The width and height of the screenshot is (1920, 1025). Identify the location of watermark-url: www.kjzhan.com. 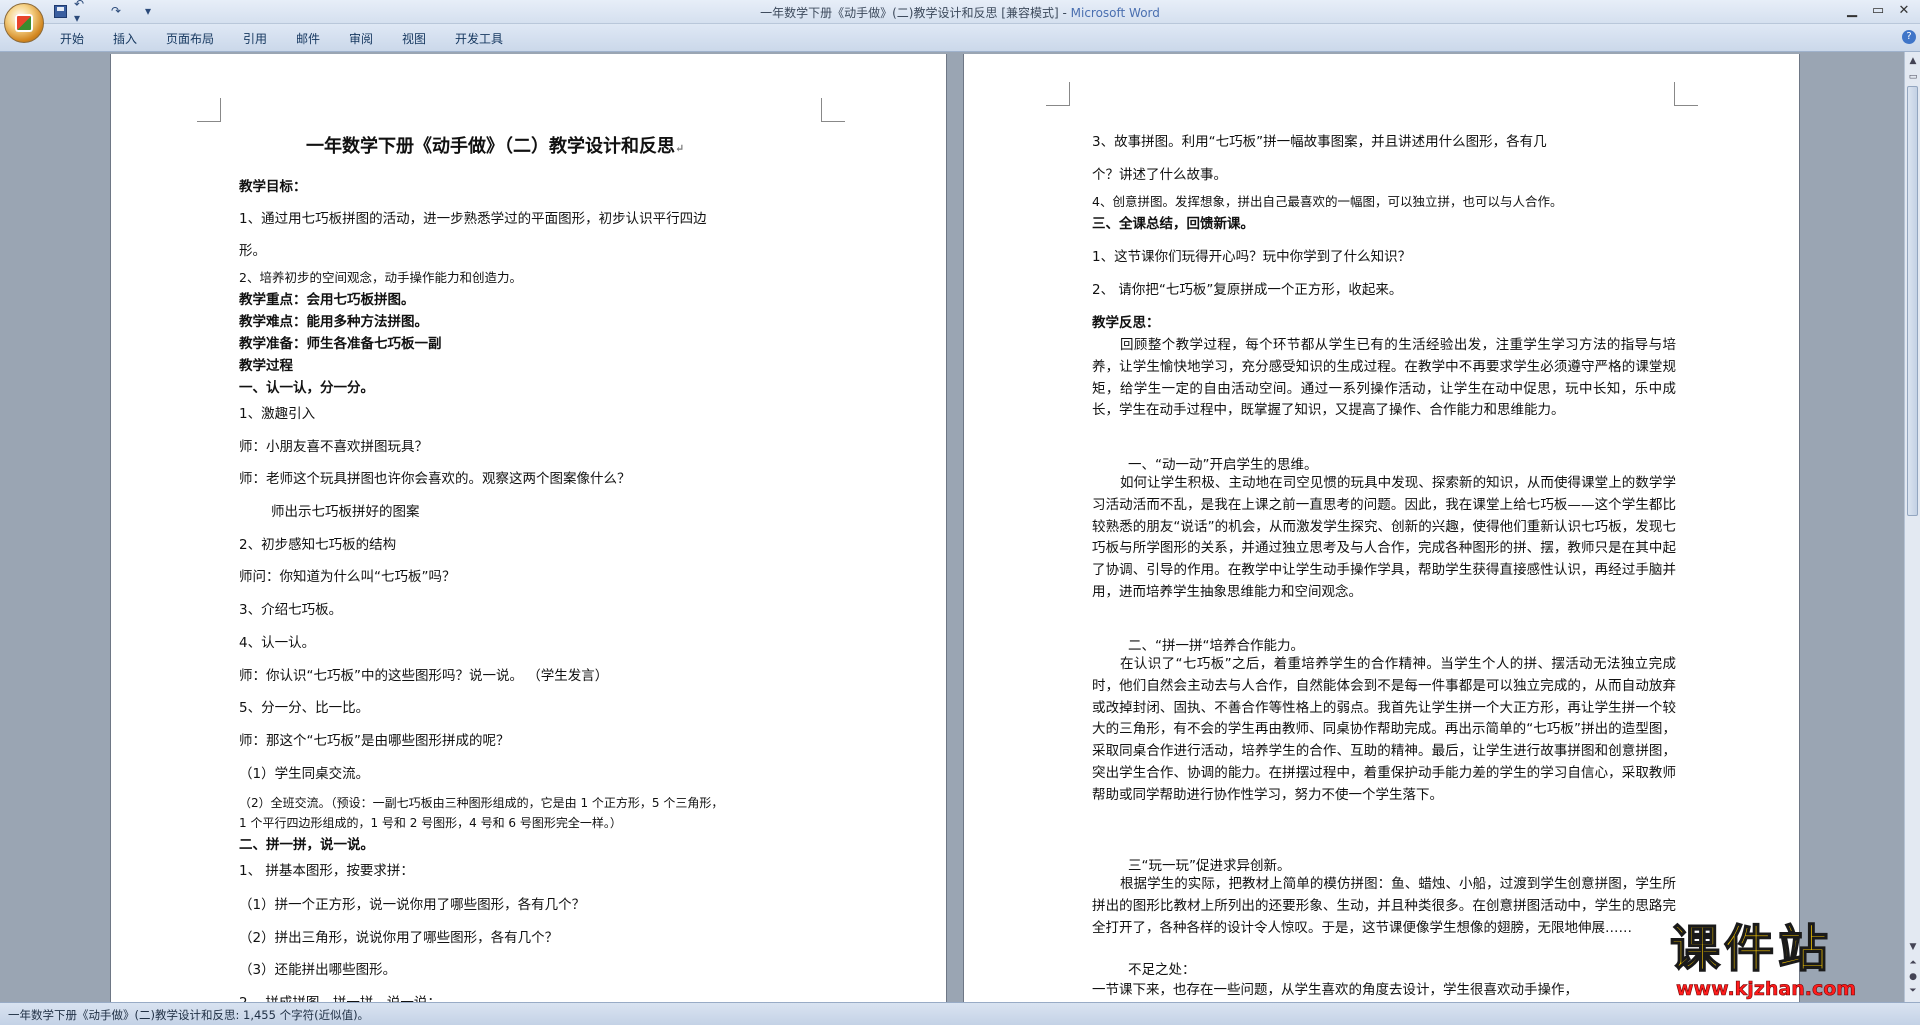
(1766, 989).